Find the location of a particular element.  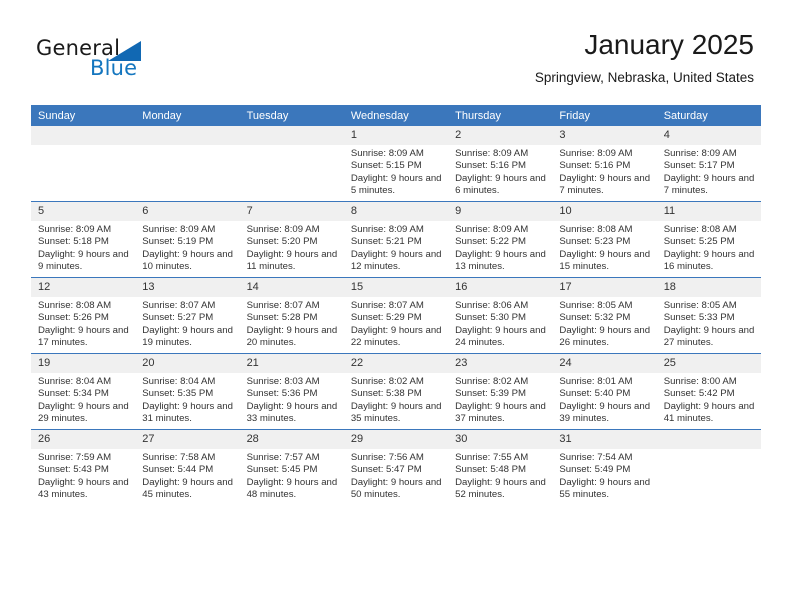

sunset-text: Sunset: 5:42 PM is located at coordinates (699, 394).